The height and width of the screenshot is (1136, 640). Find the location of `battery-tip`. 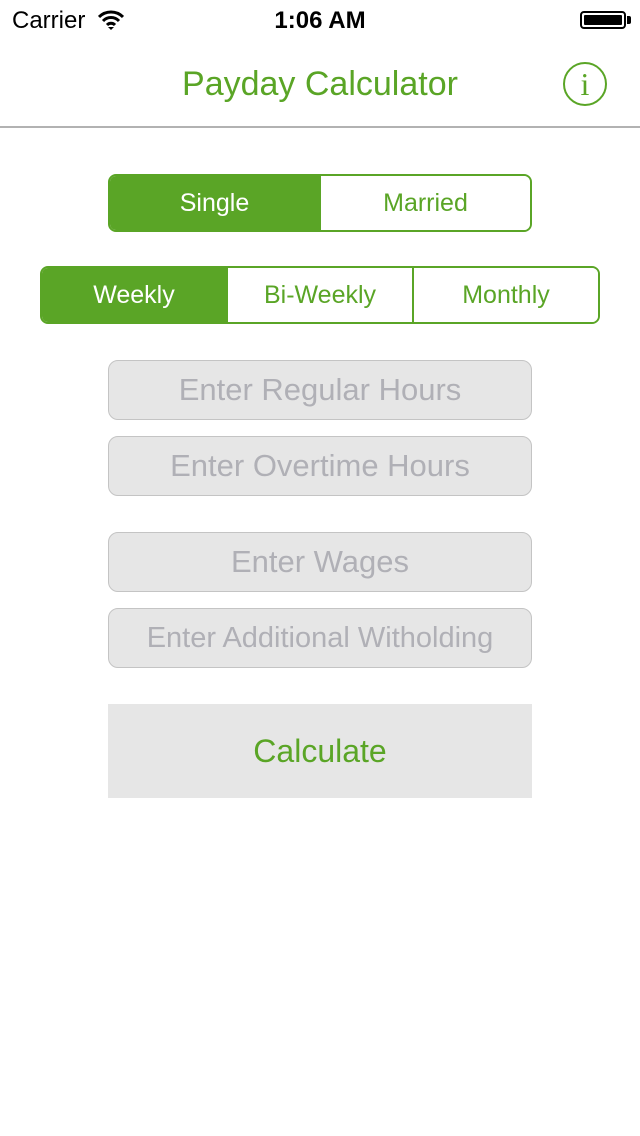

battery-tip is located at coordinates (629, 20).